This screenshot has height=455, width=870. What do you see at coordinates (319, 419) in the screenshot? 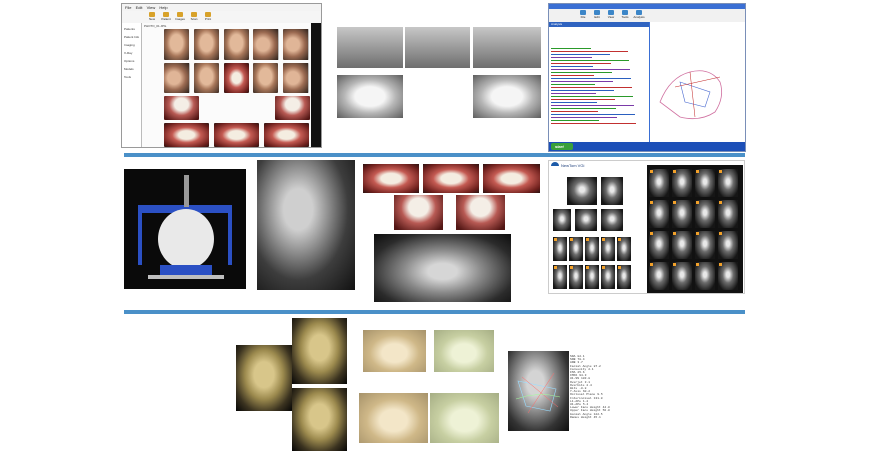
I see `3d-skull-lateral` at bounding box center [319, 419].